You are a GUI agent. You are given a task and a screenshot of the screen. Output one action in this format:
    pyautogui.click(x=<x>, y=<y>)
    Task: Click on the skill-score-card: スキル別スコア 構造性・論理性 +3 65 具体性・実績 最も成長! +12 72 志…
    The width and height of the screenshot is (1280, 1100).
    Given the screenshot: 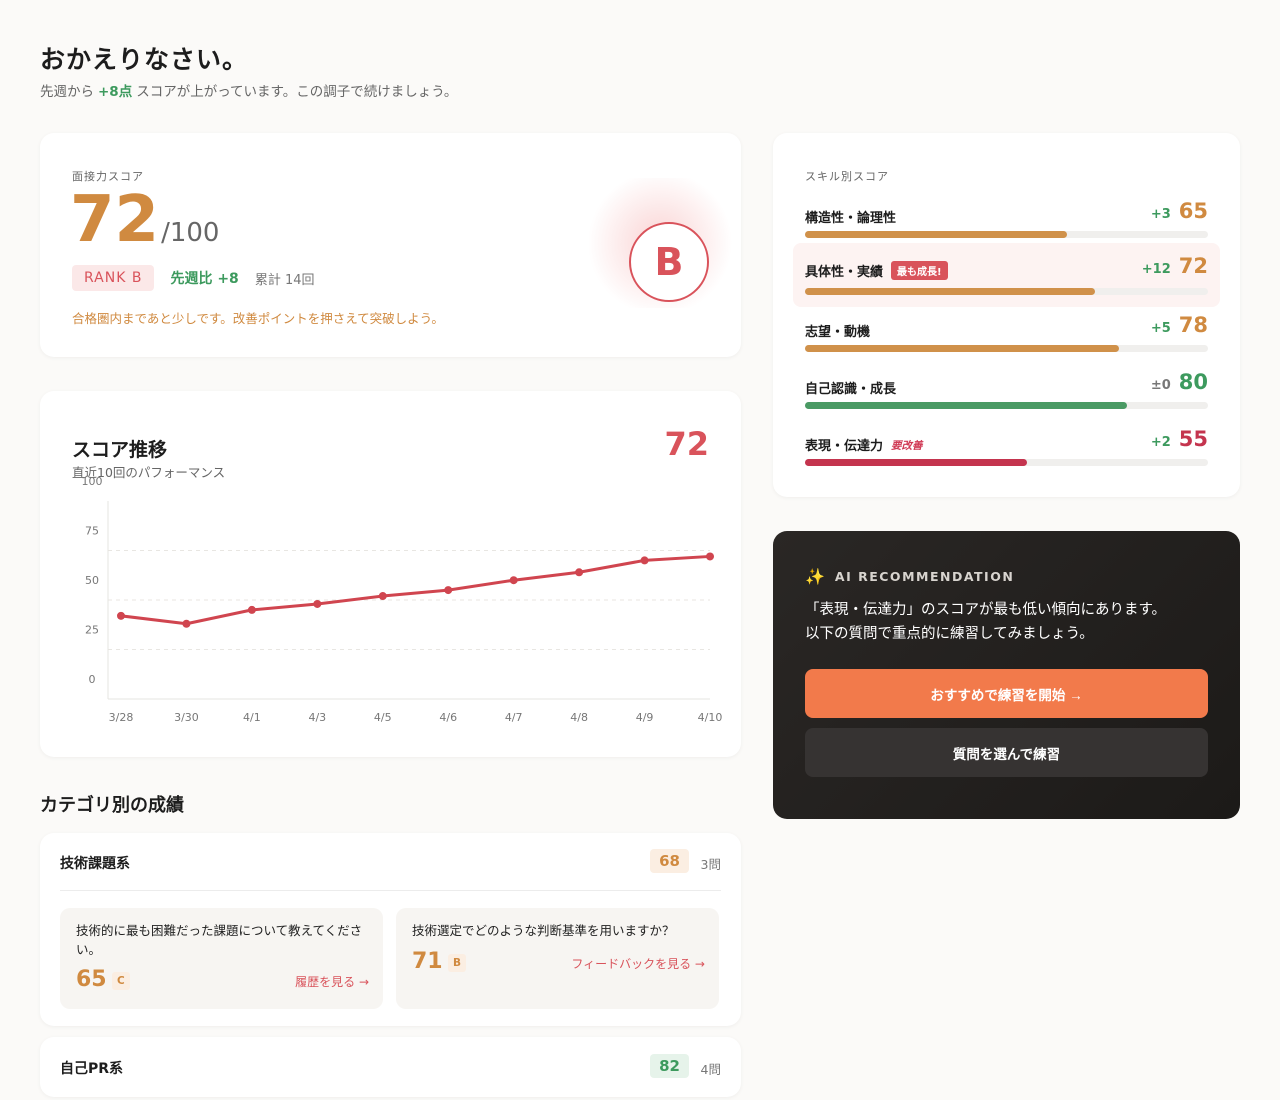 What is the action you would take?
    pyautogui.click(x=1006, y=315)
    